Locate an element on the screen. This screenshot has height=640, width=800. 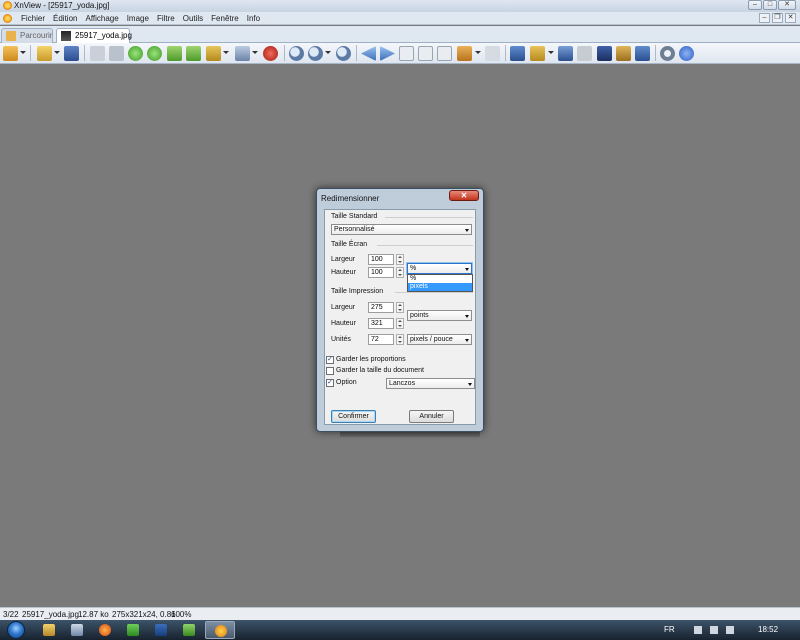
taskbar-firefox is located at coordinates (105, 630).